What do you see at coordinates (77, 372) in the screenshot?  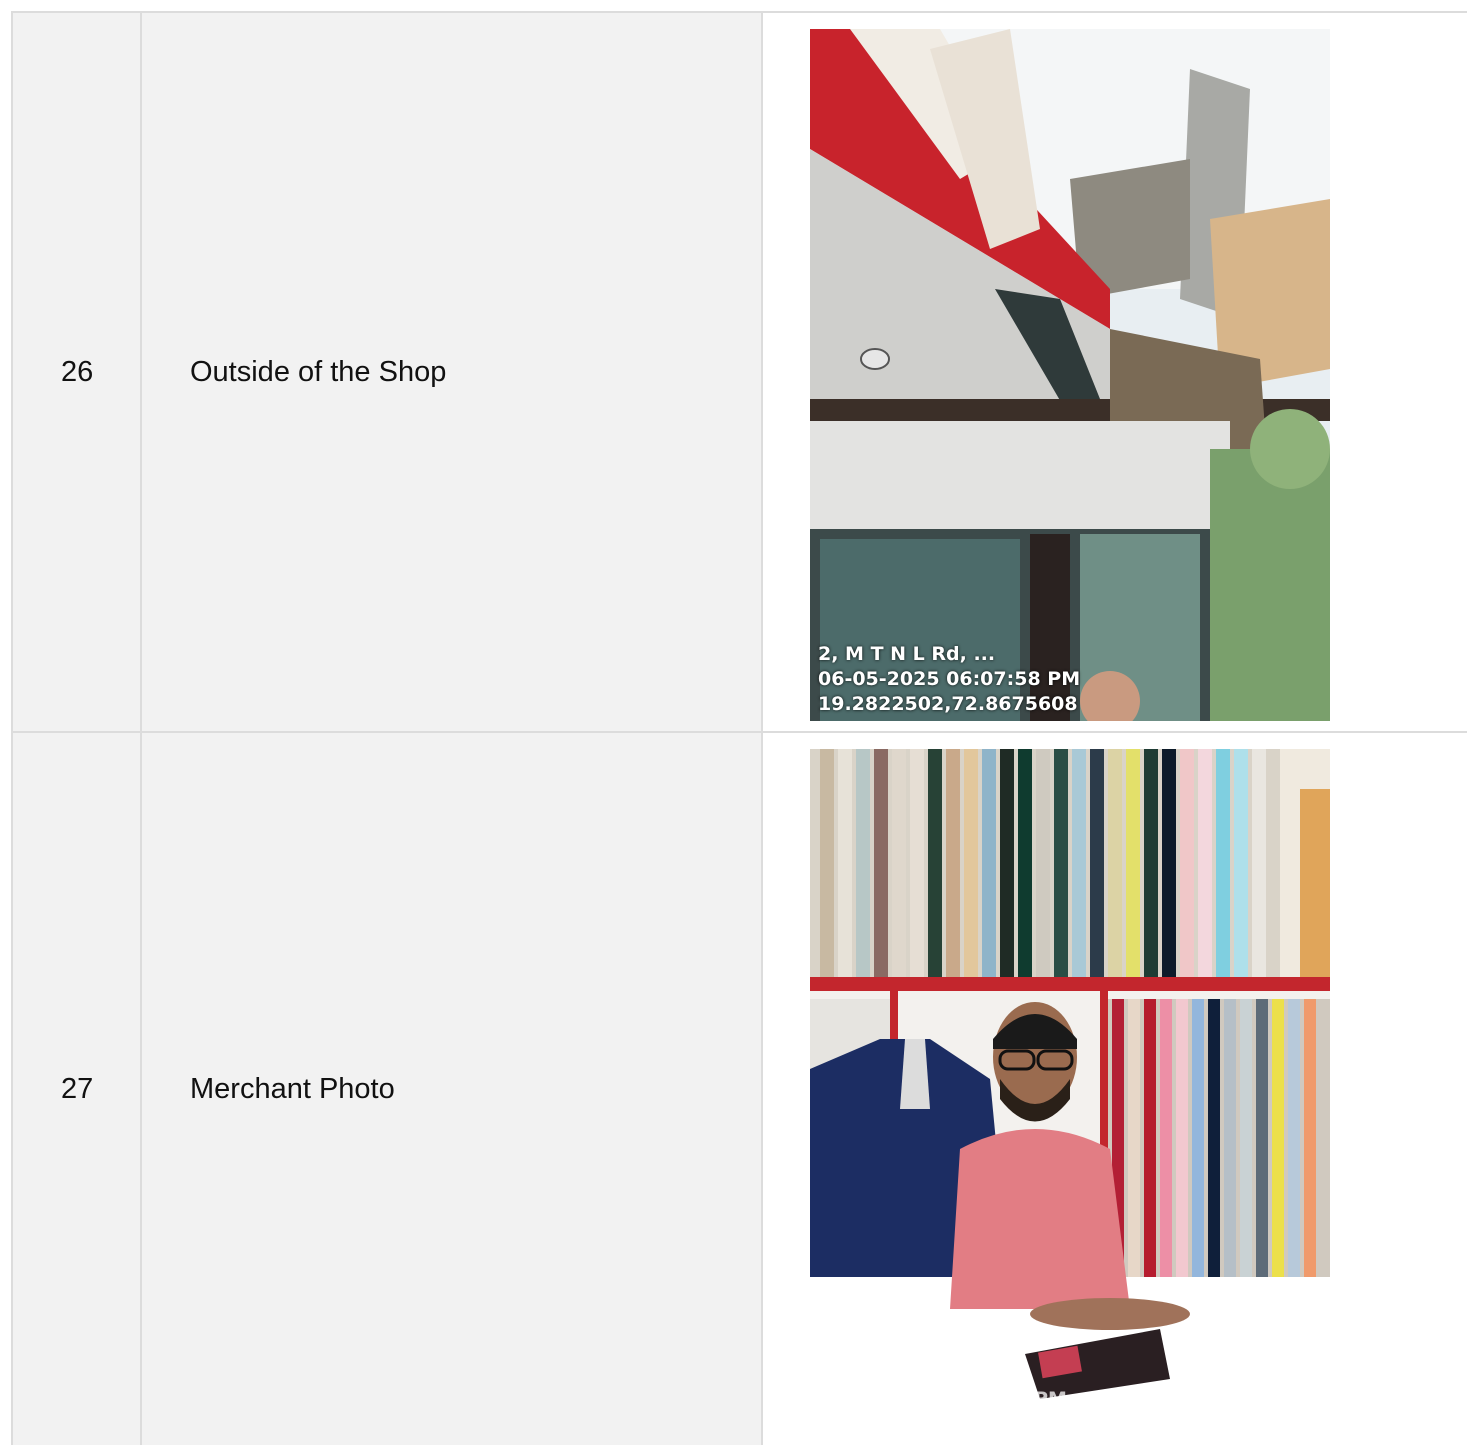 I see `row-number: 26` at bounding box center [77, 372].